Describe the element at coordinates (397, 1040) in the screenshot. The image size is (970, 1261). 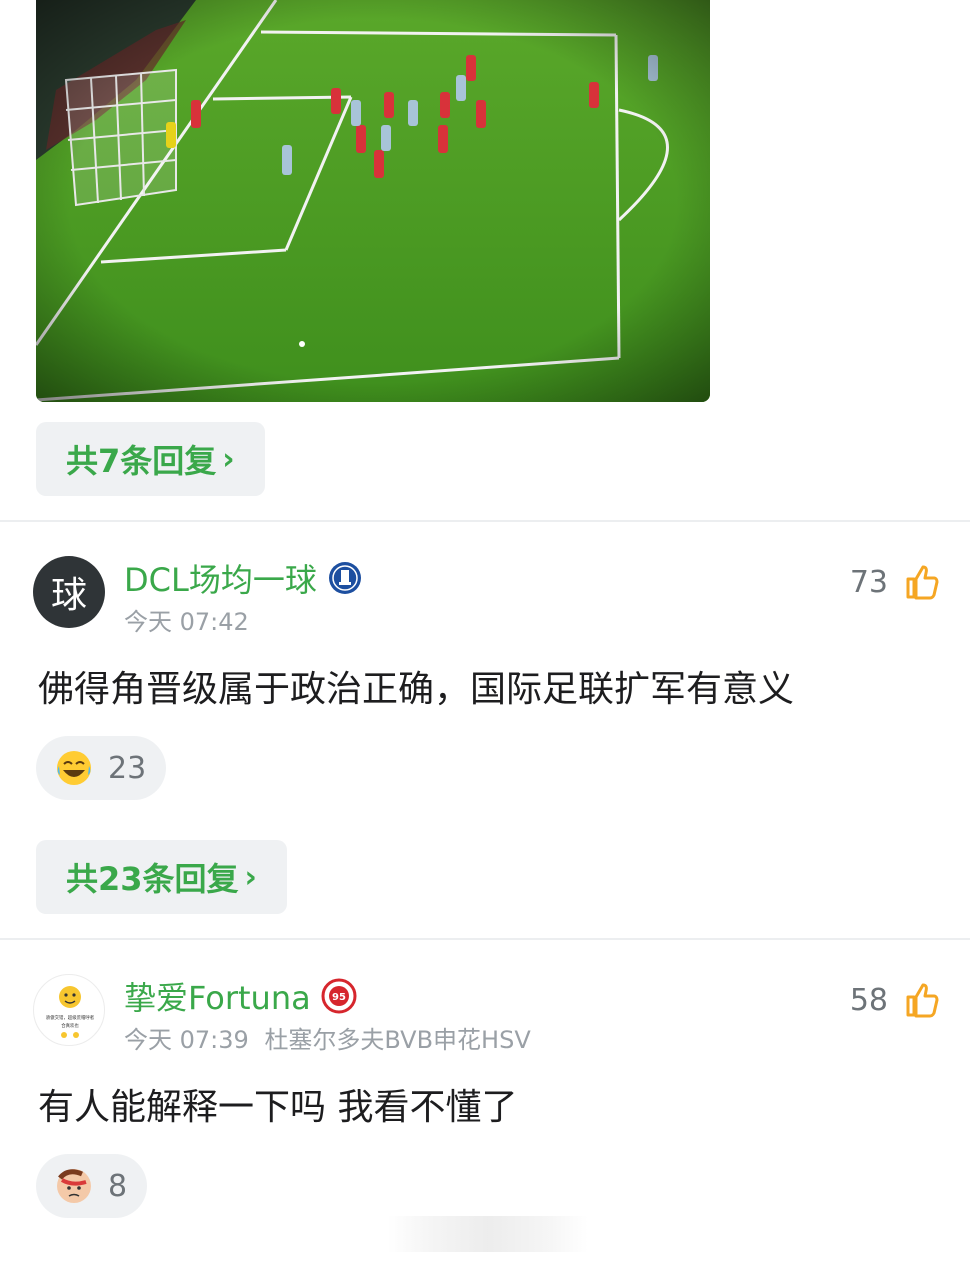
I see `comment-location: 杜塞尔多夫BVB申花HSV` at that location.